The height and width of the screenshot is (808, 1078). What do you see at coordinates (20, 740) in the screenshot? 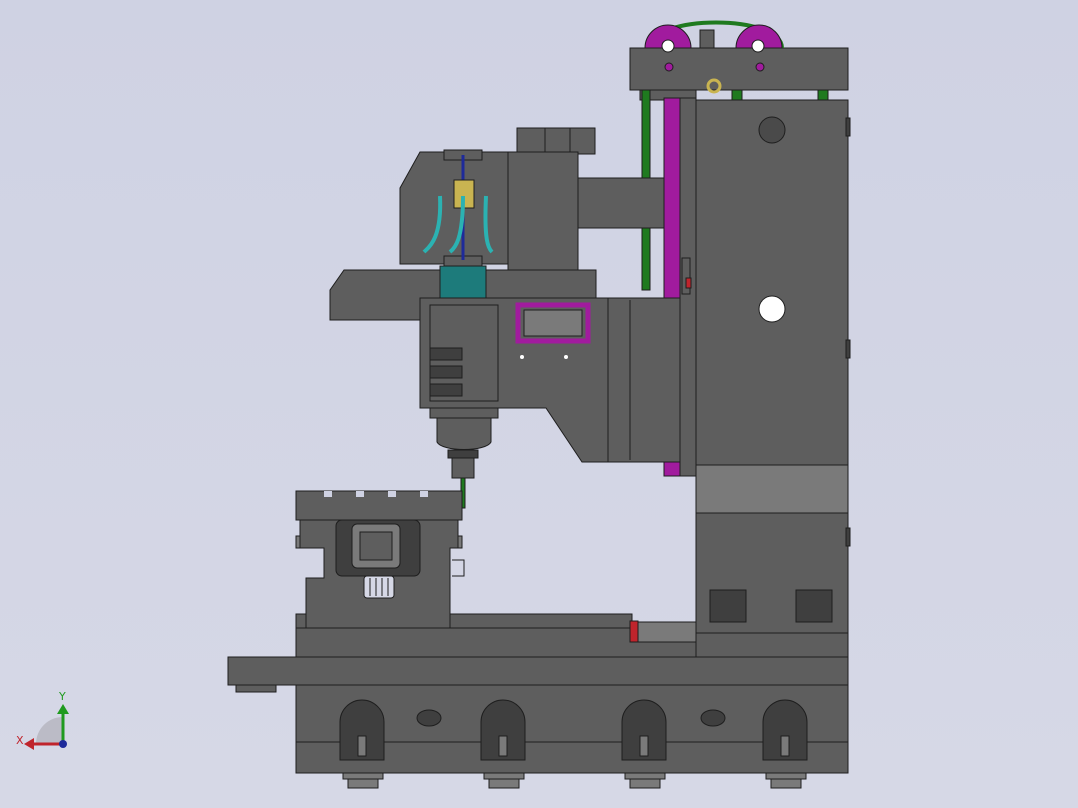
I see `triad-x-label: X` at bounding box center [20, 740].